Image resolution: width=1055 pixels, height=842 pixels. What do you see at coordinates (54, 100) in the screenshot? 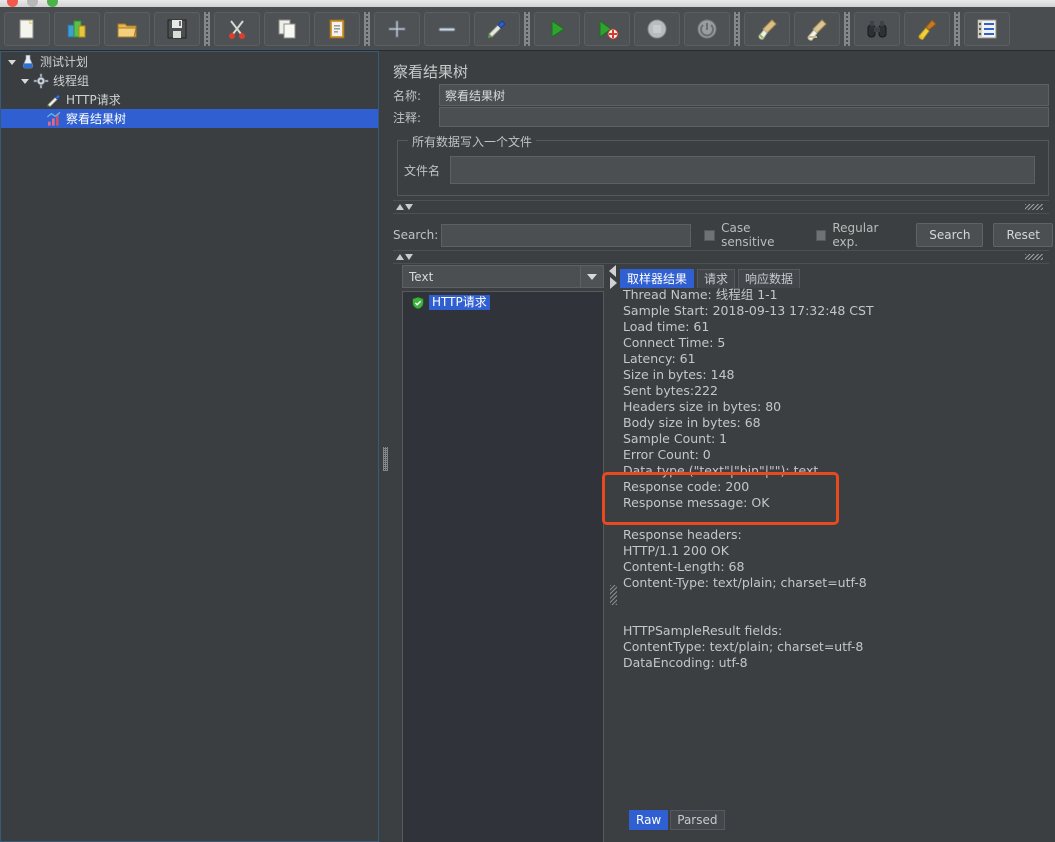
I see `http-request-pencil-icon` at bounding box center [54, 100].